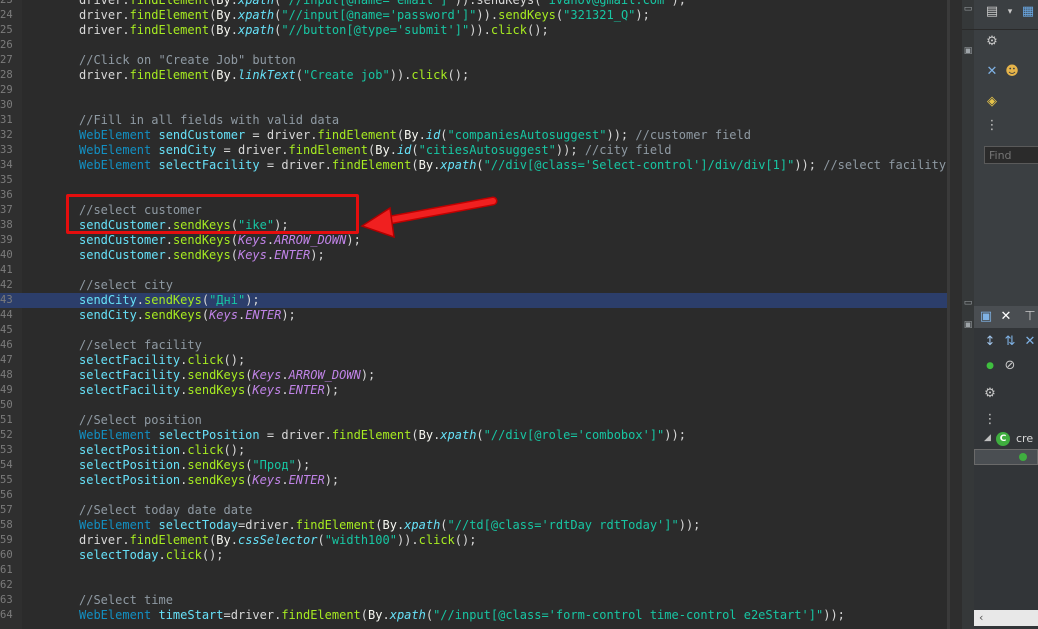 The image size is (1038, 629). I want to click on code-line: 41, so click(481, 270).